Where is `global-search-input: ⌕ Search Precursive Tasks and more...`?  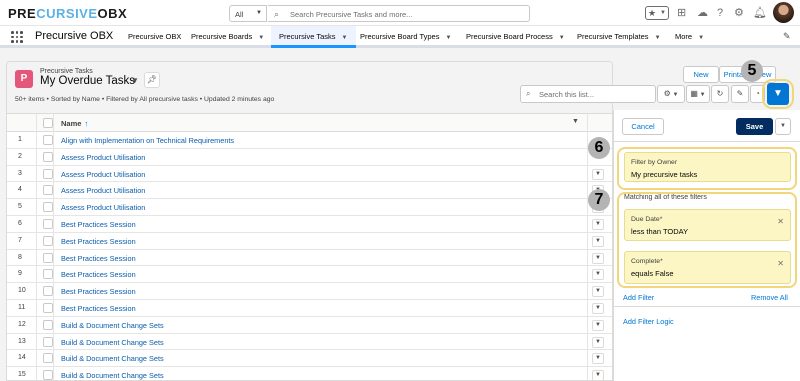
global-search-input: ⌕ Search Precursive Tasks and more... is located at coordinates (399, 13).